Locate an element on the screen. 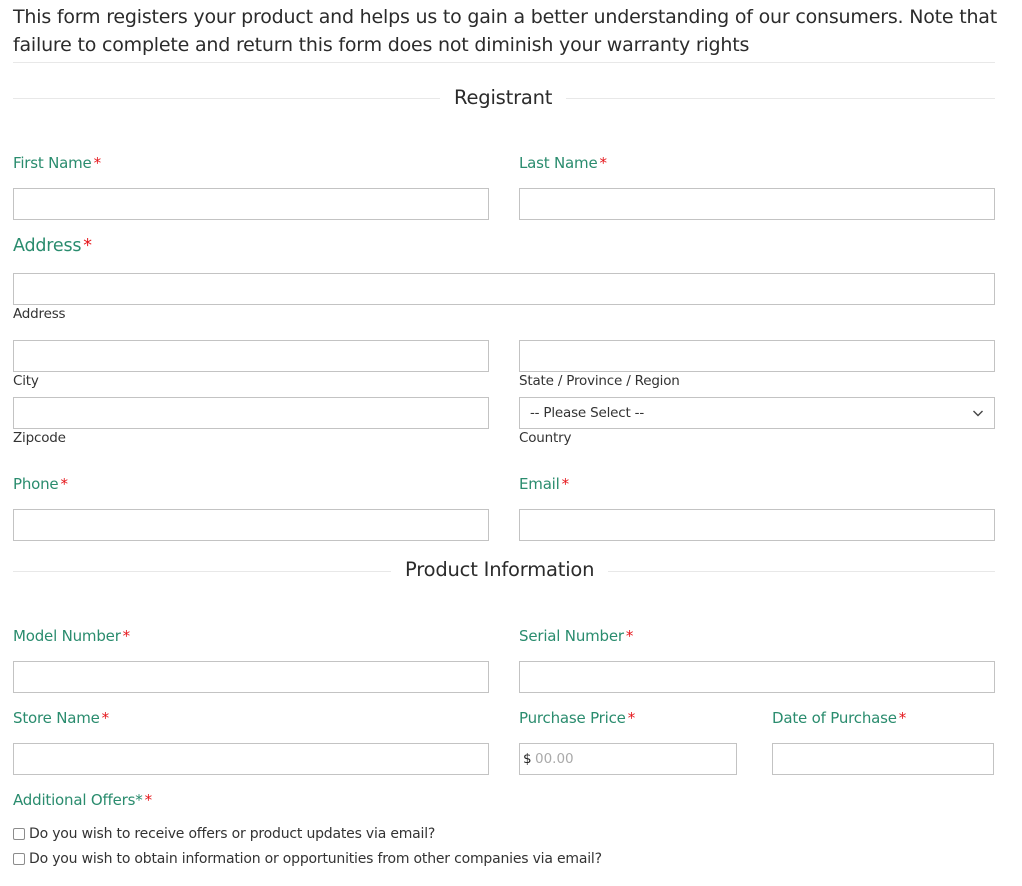  purchase-price-placeholder: 00.00 is located at coordinates (554, 759).